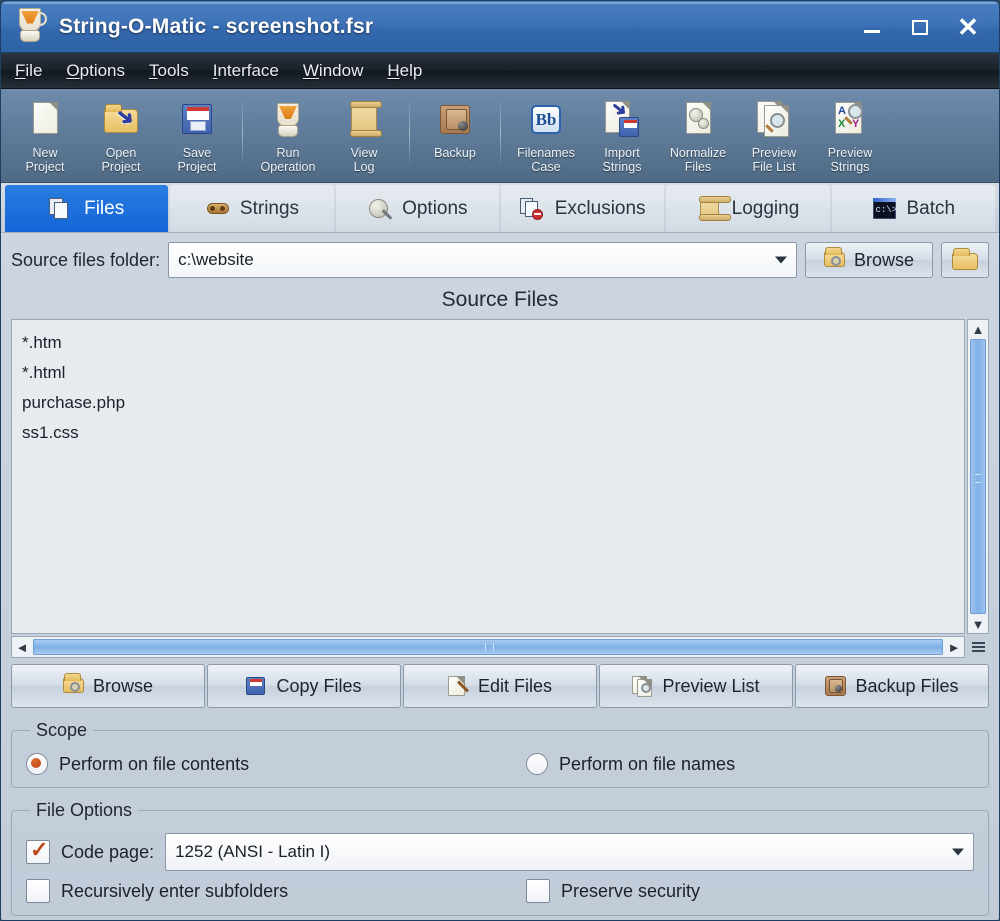 Image resolution: width=1000 pixels, height=921 pixels. Describe the element at coordinates (886, 209) in the screenshot. I see `console-prompt: c:\>` at that location.